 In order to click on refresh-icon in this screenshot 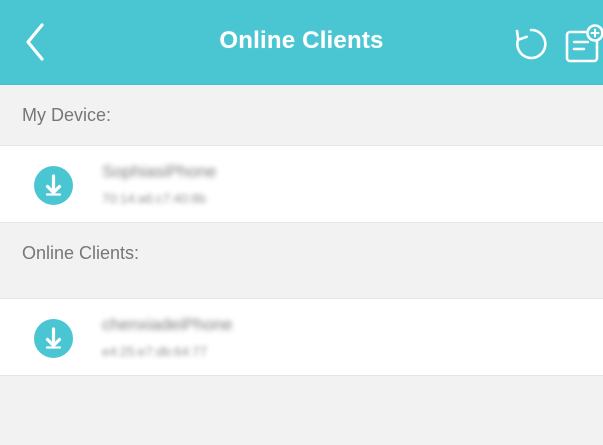, I will do `click(531, 44)`.